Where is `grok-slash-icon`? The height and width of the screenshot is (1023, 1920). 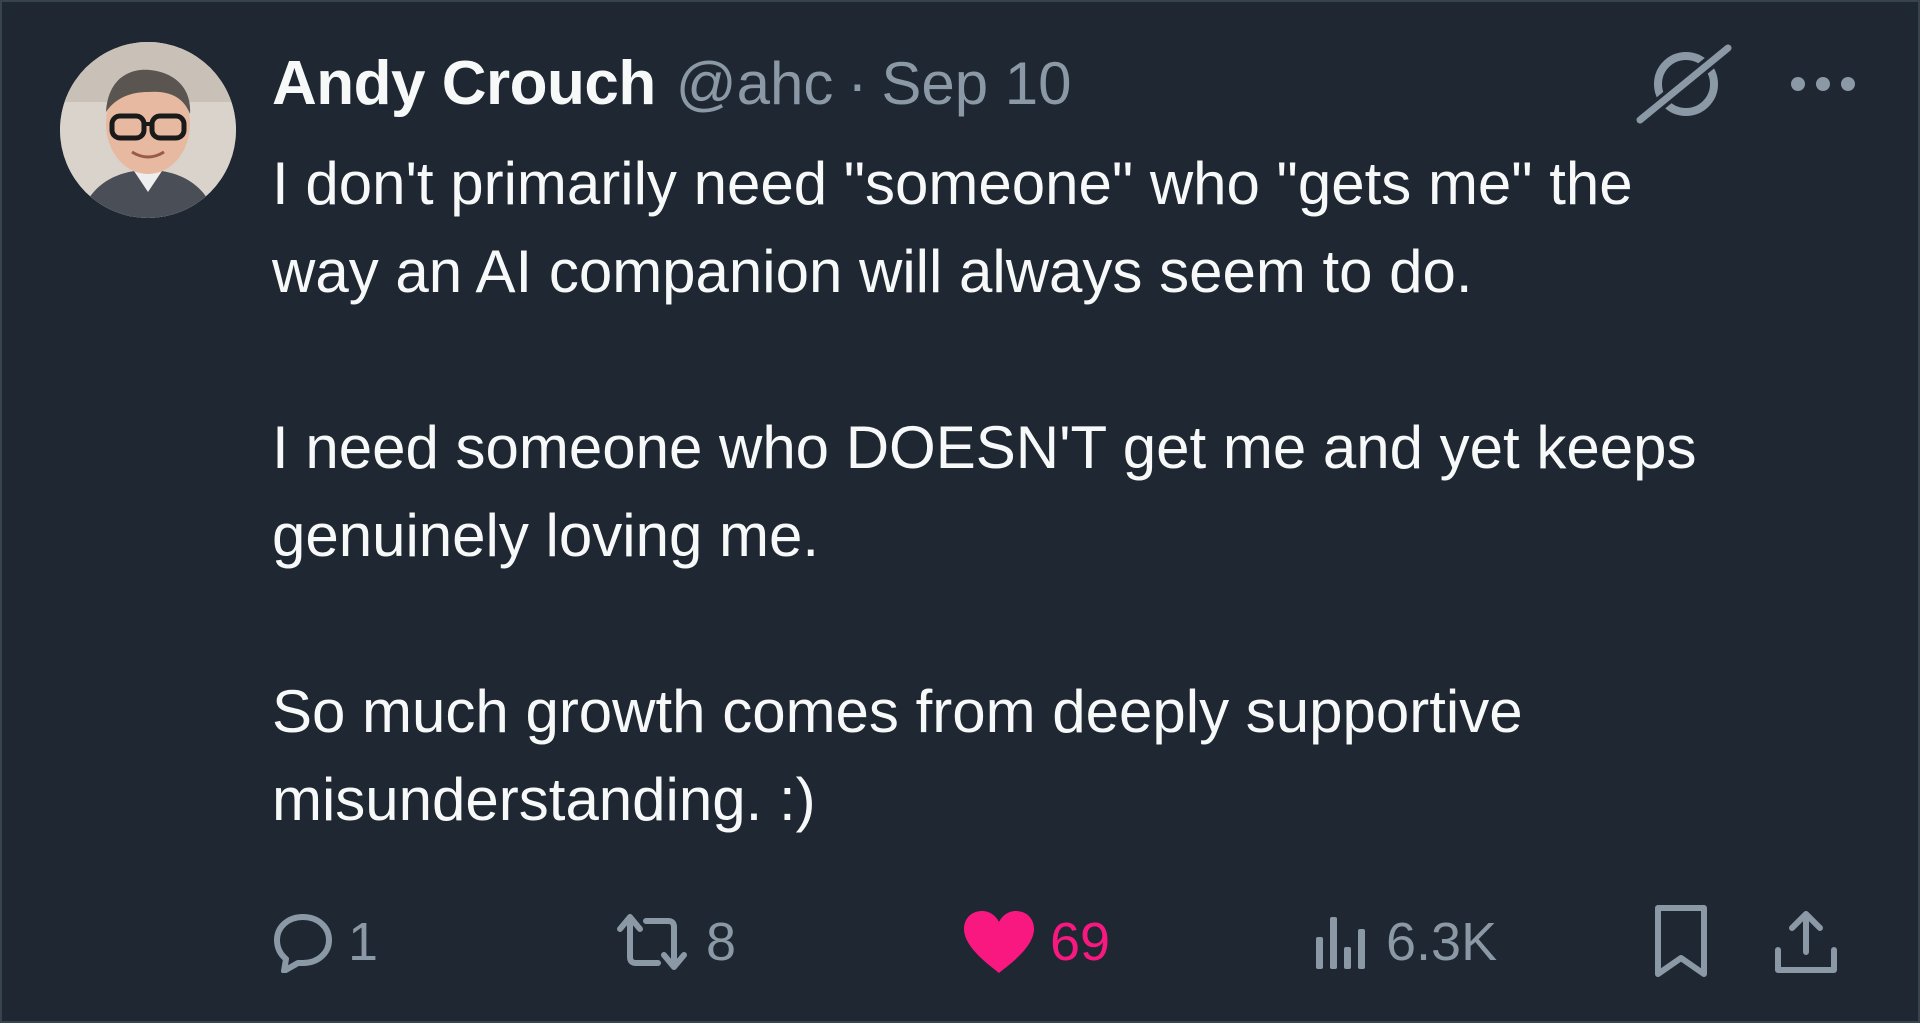 grok-slash-icon is located at coordinates (1683, 84).